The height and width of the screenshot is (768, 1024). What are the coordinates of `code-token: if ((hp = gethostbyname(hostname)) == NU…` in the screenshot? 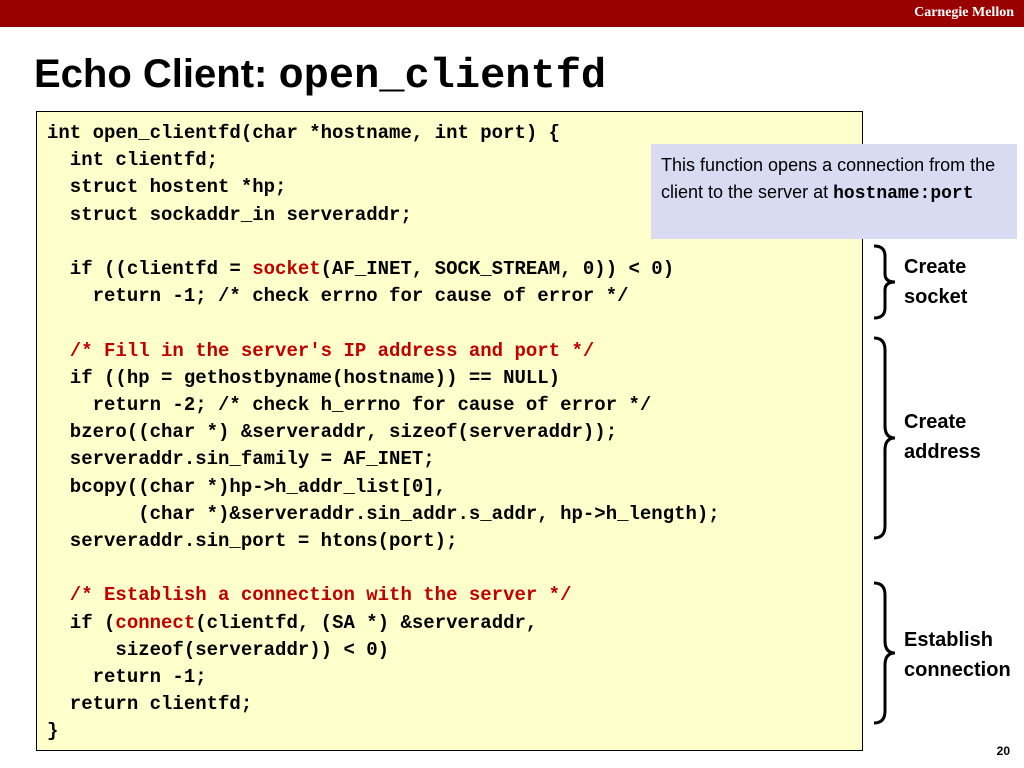 It's located at (304, 377).